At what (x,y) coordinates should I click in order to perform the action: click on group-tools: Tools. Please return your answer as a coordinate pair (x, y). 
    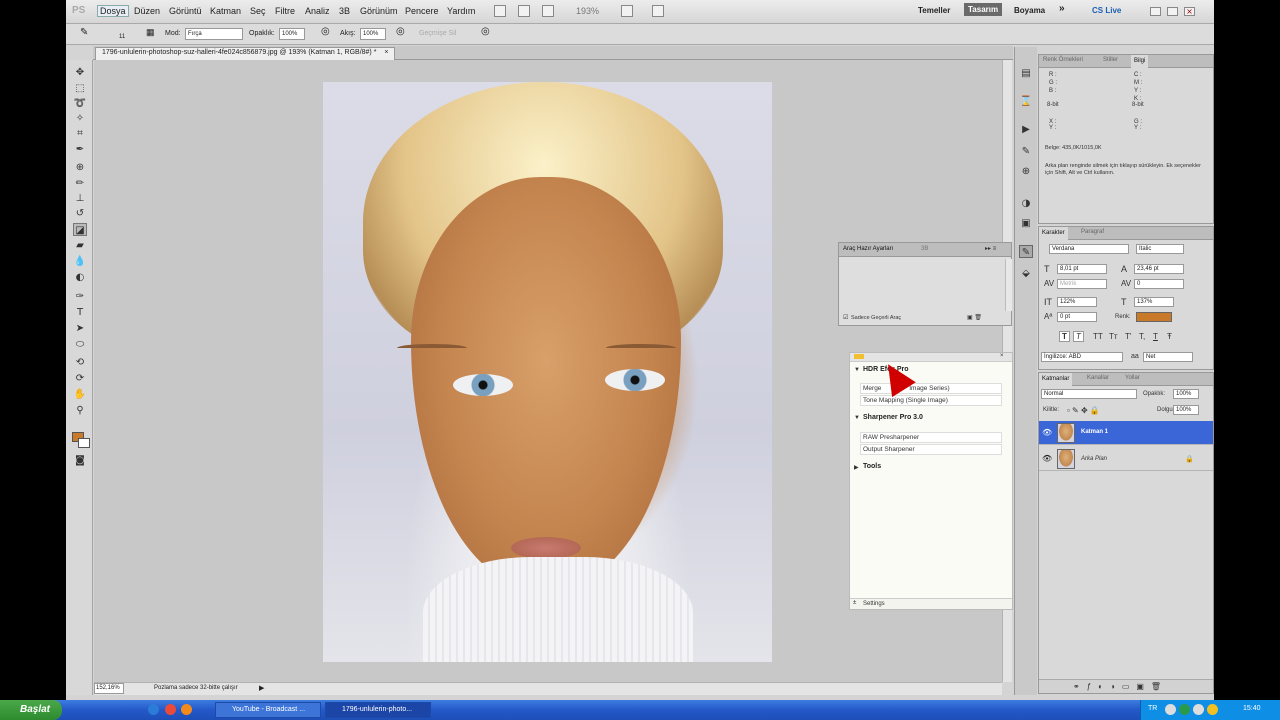
    Looking at the image, I should click on (872, 466).